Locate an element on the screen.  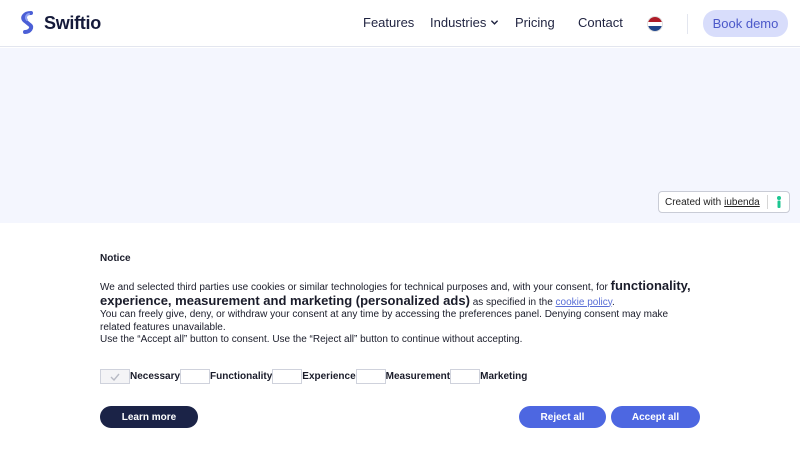
measurement-checkbox is located at coordinates (370, 376).